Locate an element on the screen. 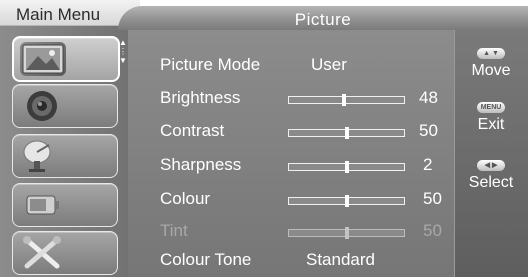 Image resolution: width=528 pixels, height=277 pixels. move-hint: ▲ ▼ Move is located at coordinates (491, 64).